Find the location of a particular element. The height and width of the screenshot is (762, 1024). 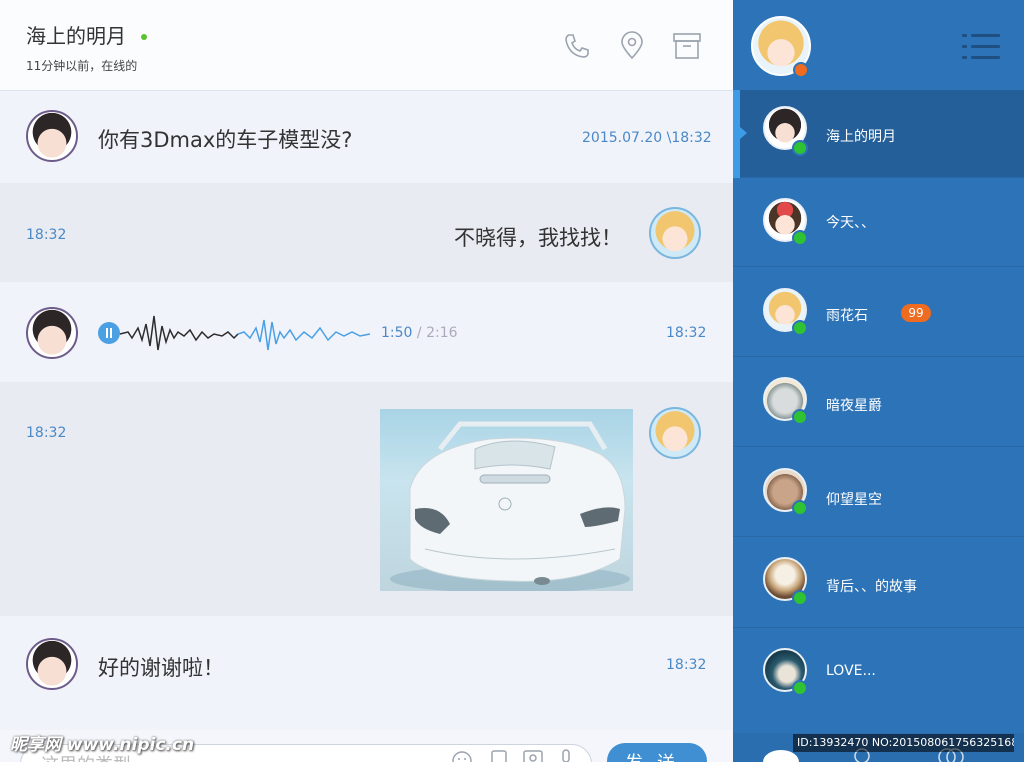

active-arrow-icon is located at coordinates (743, 133).